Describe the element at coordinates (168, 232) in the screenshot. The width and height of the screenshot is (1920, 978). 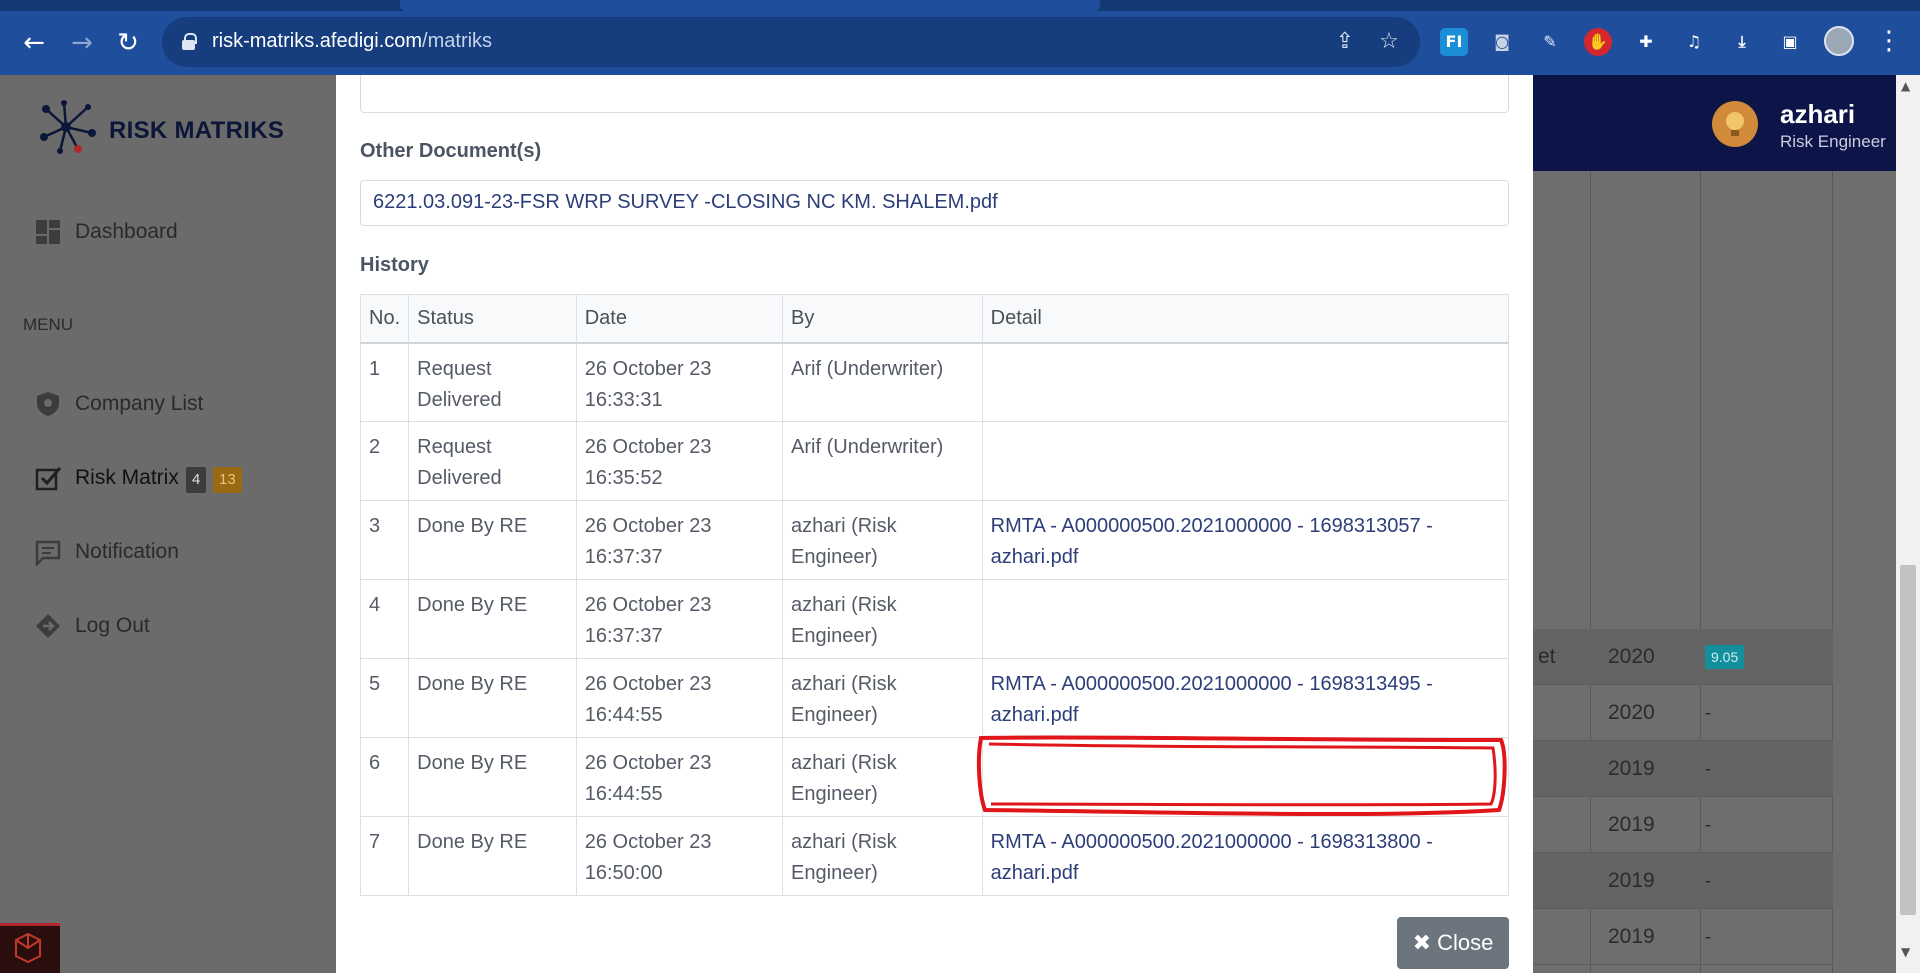
I see `sidebar-item-dashboard: Dashboard` at that location.